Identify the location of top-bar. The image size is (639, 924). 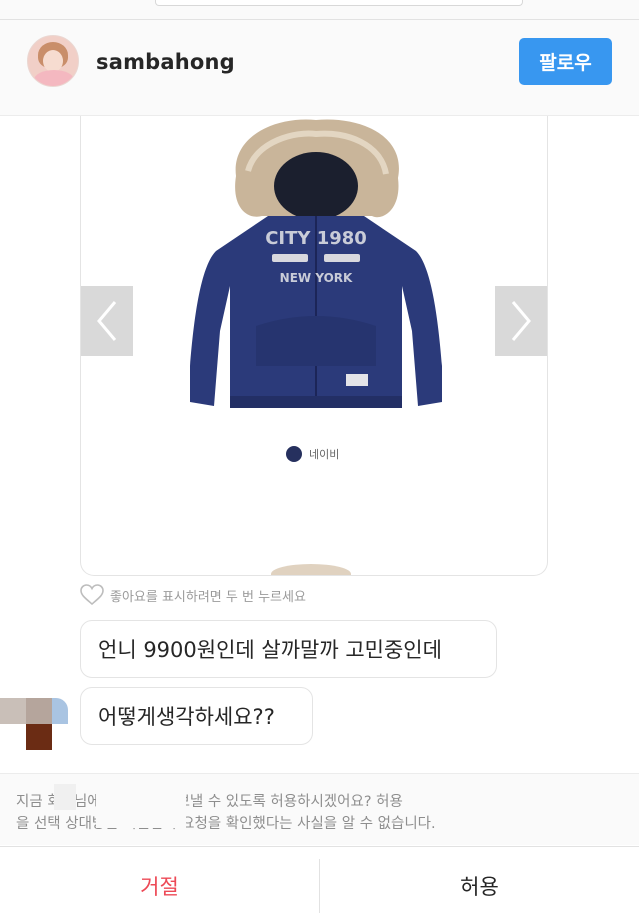
(319, 10).